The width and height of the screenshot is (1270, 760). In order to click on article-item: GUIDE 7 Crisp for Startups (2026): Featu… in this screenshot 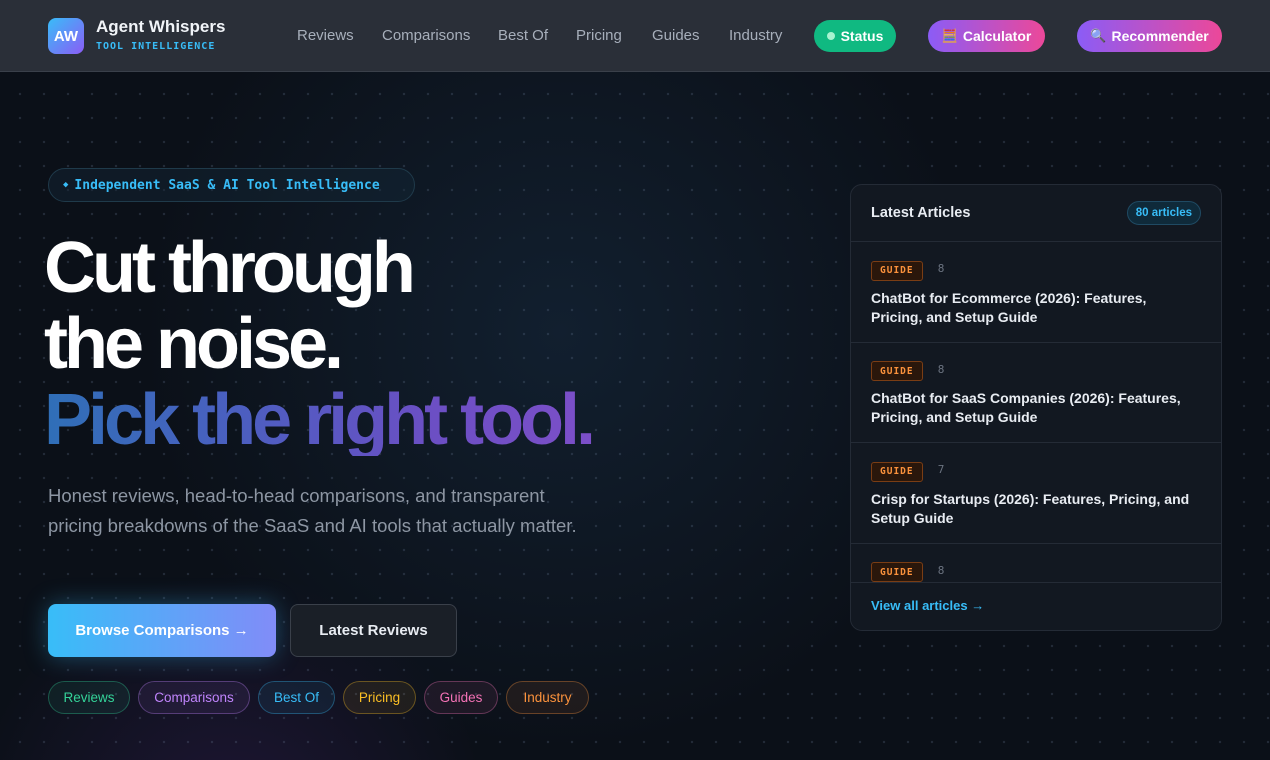, I will do `click(1036, 493)`.